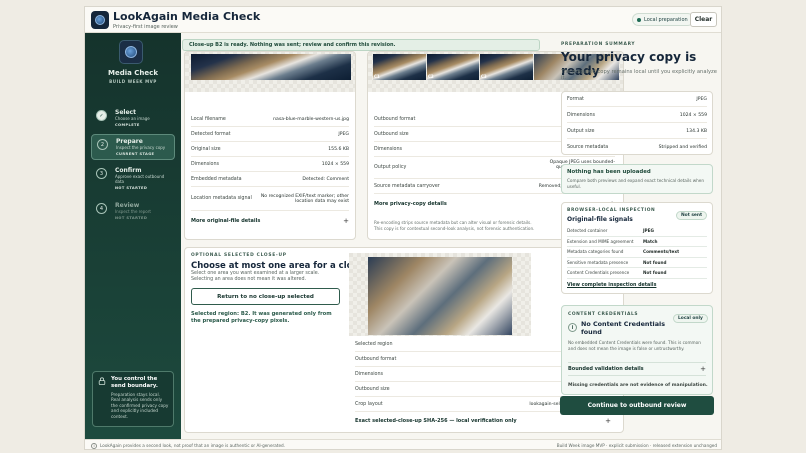 The width and height of the screenshot is (806, 453). Describe the element at coordinates (609, 172) in the screenshot. I see `nothing-uploaded-title: Nothing has been uploaded` at that location.